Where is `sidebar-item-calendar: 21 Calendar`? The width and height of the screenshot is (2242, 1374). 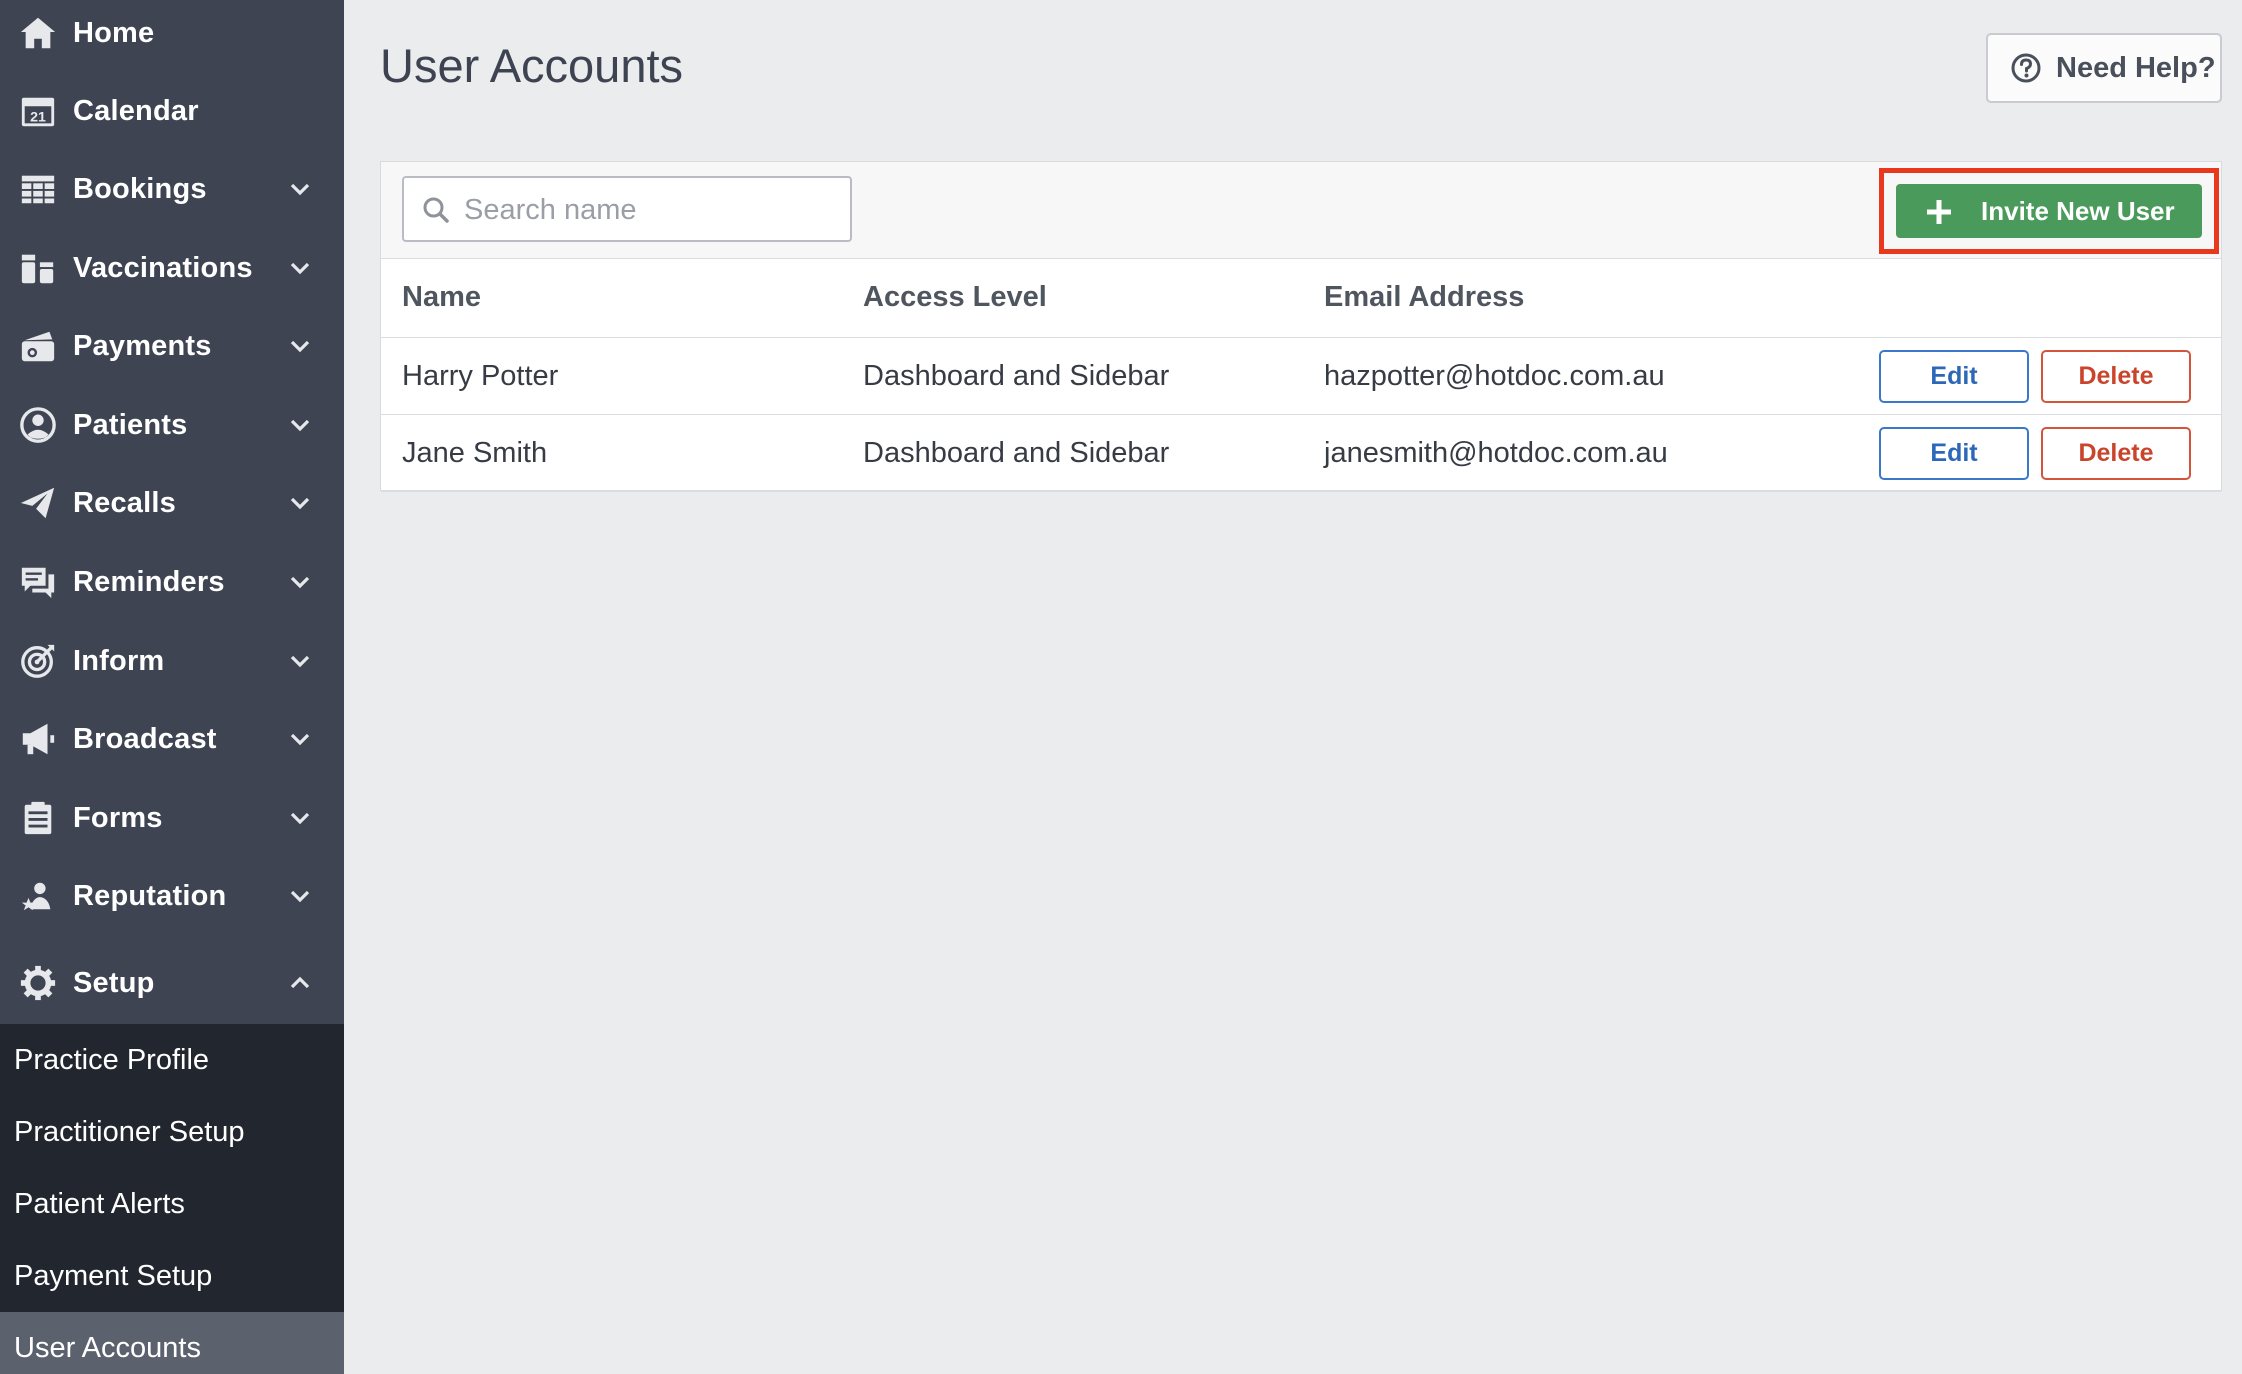 sidebar-item-calendar: 21 Calendar is located at coordinates (172, 111).